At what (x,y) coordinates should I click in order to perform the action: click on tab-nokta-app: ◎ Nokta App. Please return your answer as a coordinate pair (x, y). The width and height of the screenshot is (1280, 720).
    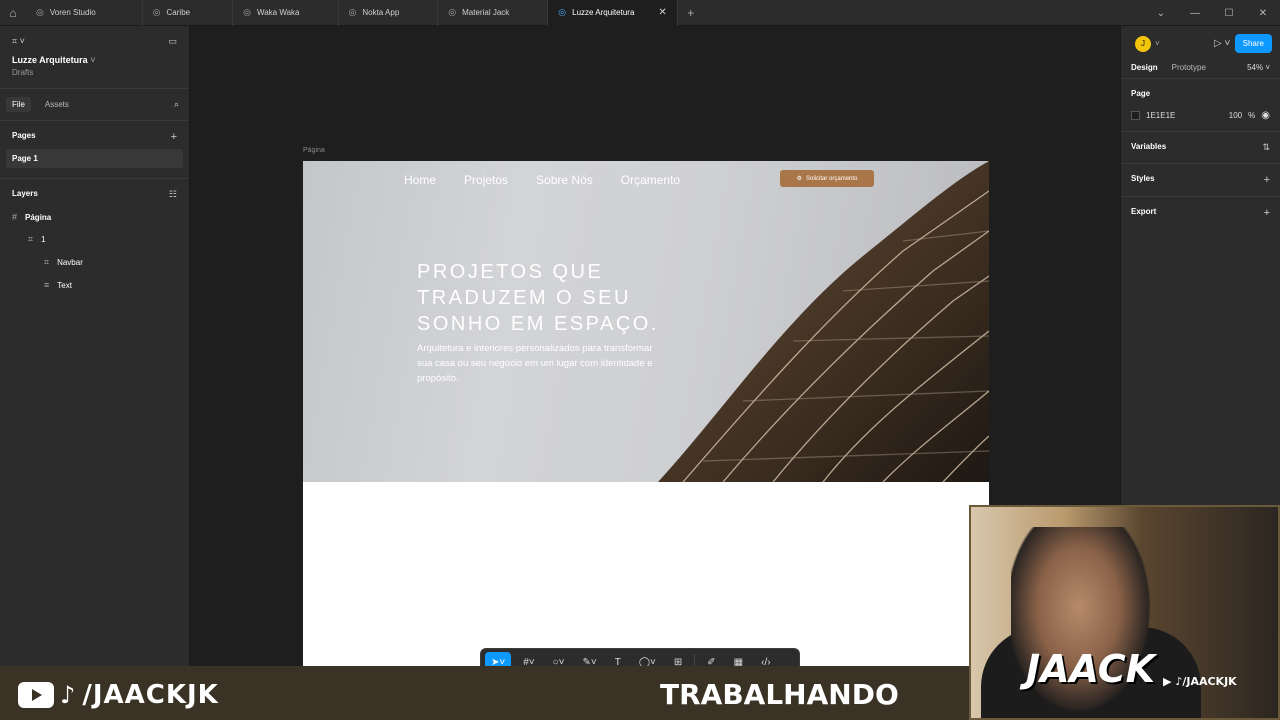
    Looking at the image, I should click on (389, 13).